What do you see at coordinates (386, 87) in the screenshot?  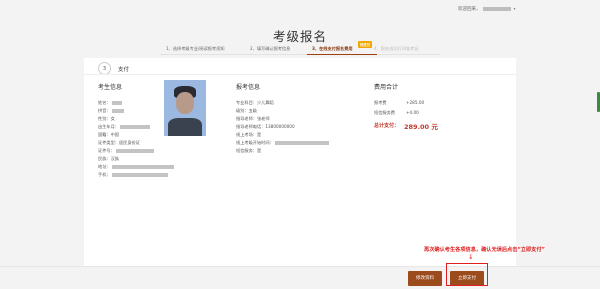 I see `fee-total-title: 费用合计` at bounding box center [386, 87].